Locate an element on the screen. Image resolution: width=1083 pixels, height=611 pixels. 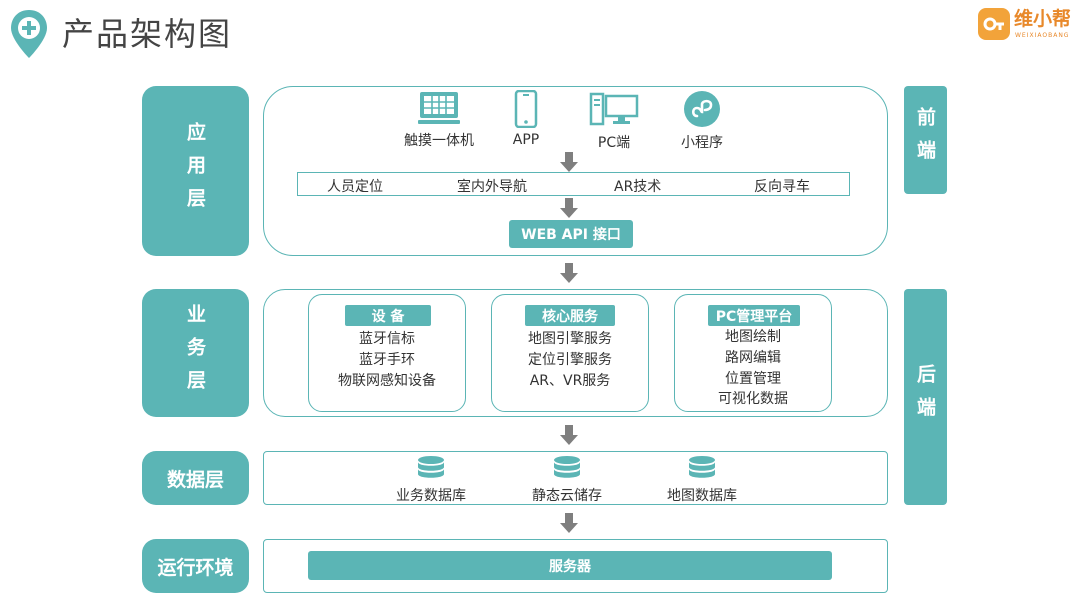
client-pc: PC端 is located at coordinates (614, 121).